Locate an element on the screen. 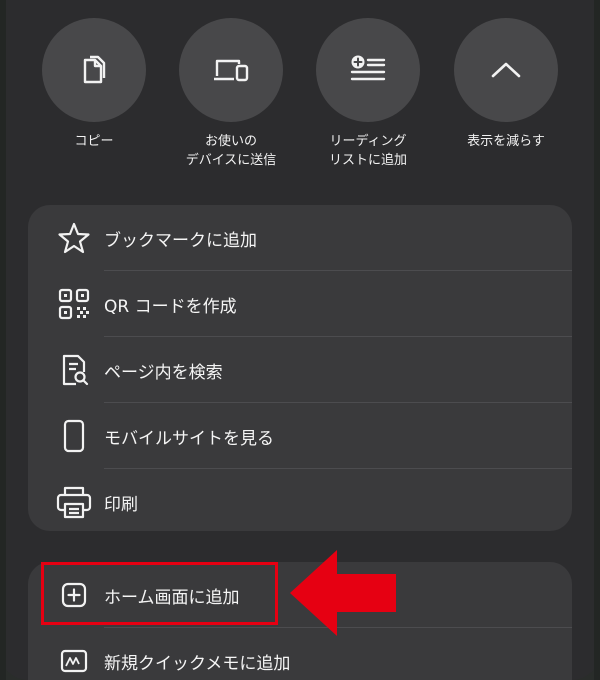 This screenshot has height=680, width=600. send-to-devices-label: お使いの デバイスに送信 is located at coordinates (231, 151).